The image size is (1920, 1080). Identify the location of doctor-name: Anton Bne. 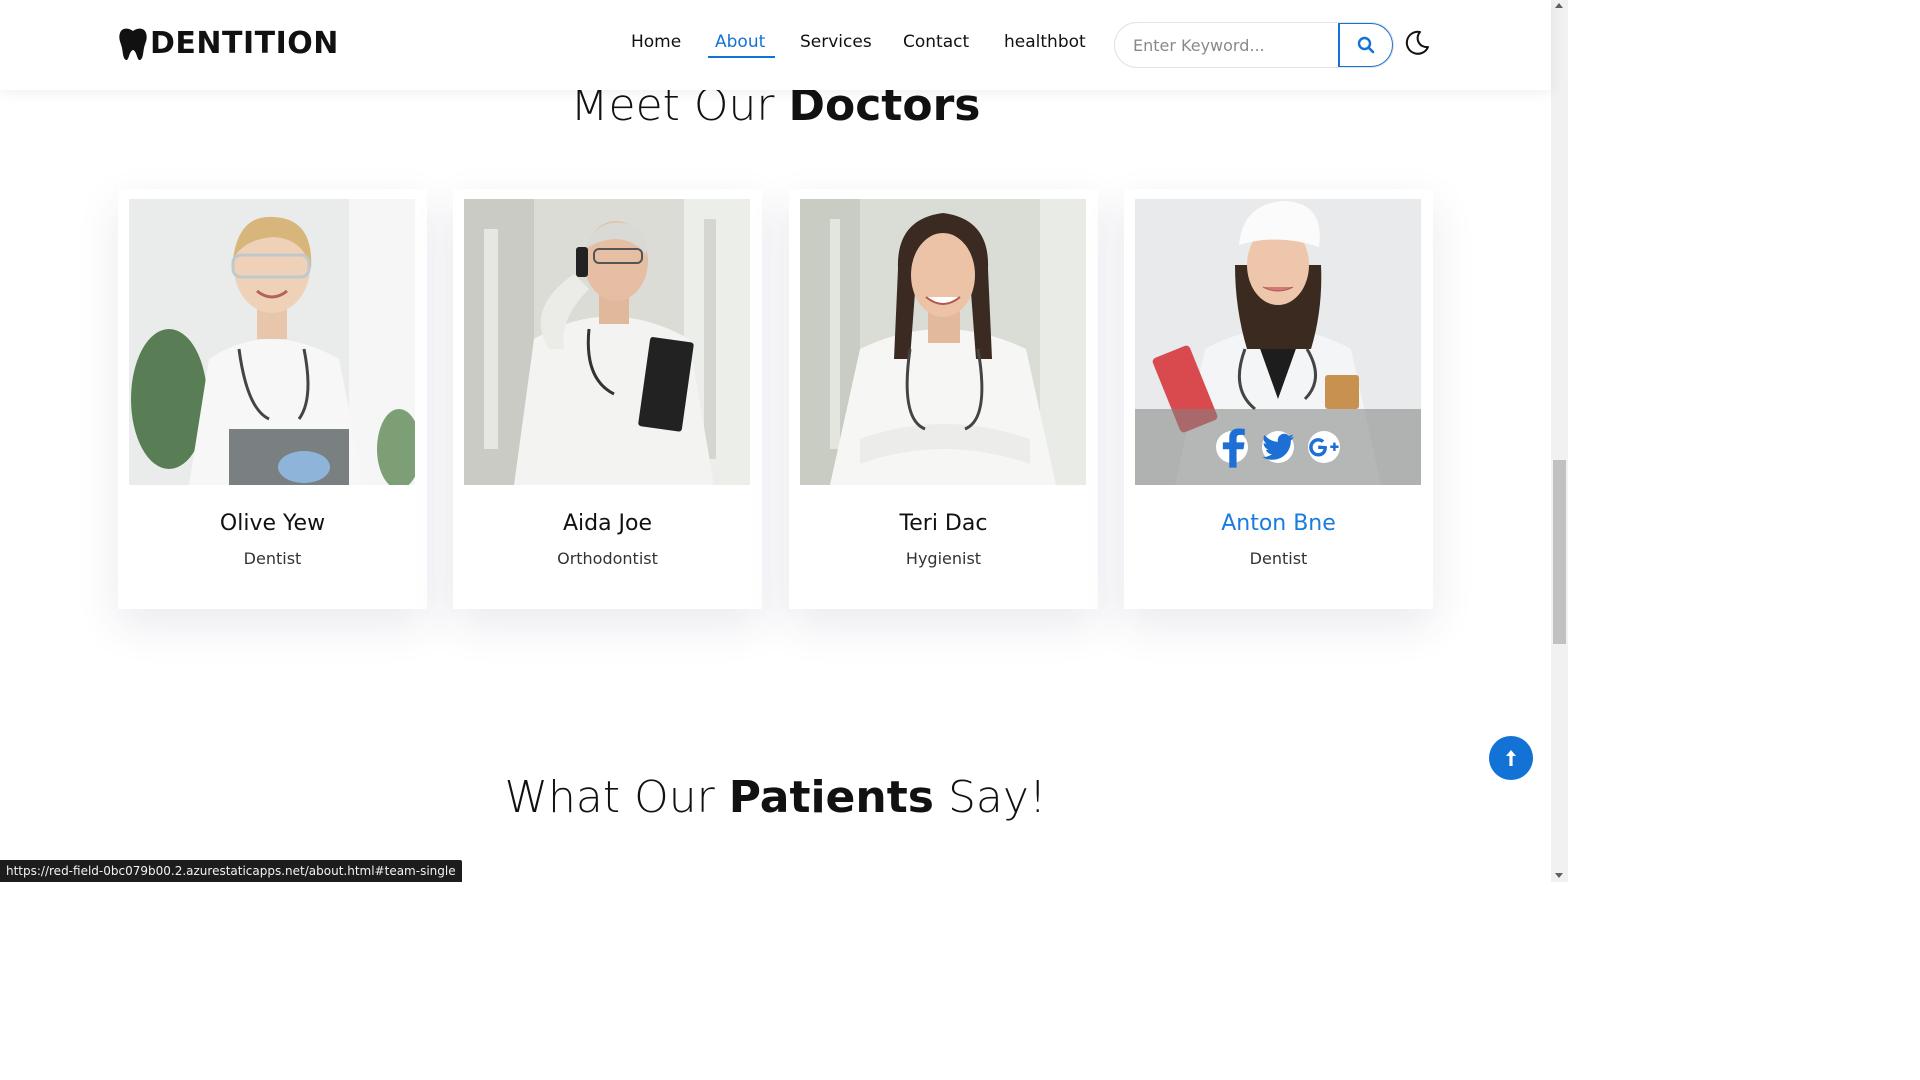
(1278, 523).